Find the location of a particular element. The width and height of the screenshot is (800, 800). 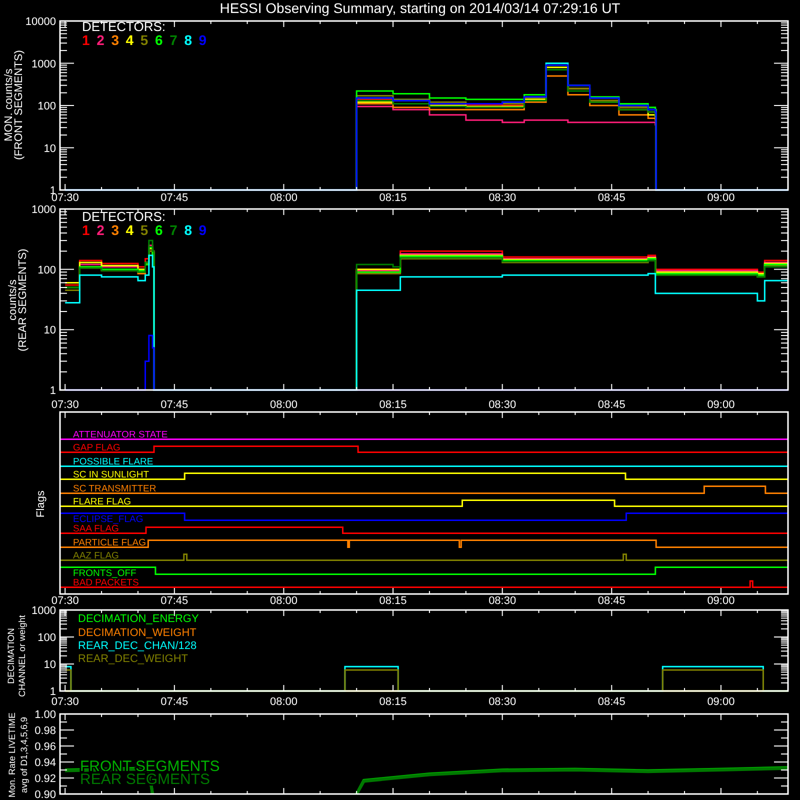

flag-label: ATTENUATOR STATE is located at coordinates (120, 434).